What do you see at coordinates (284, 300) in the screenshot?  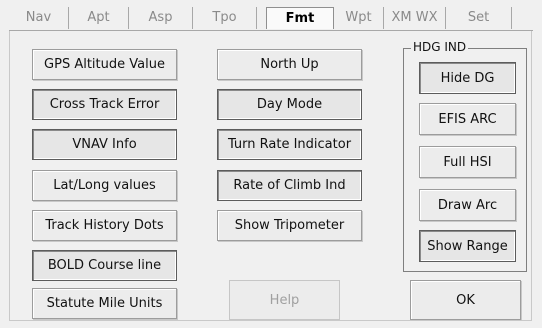 I see `help-button: Help` at bounding box center [284, 300].